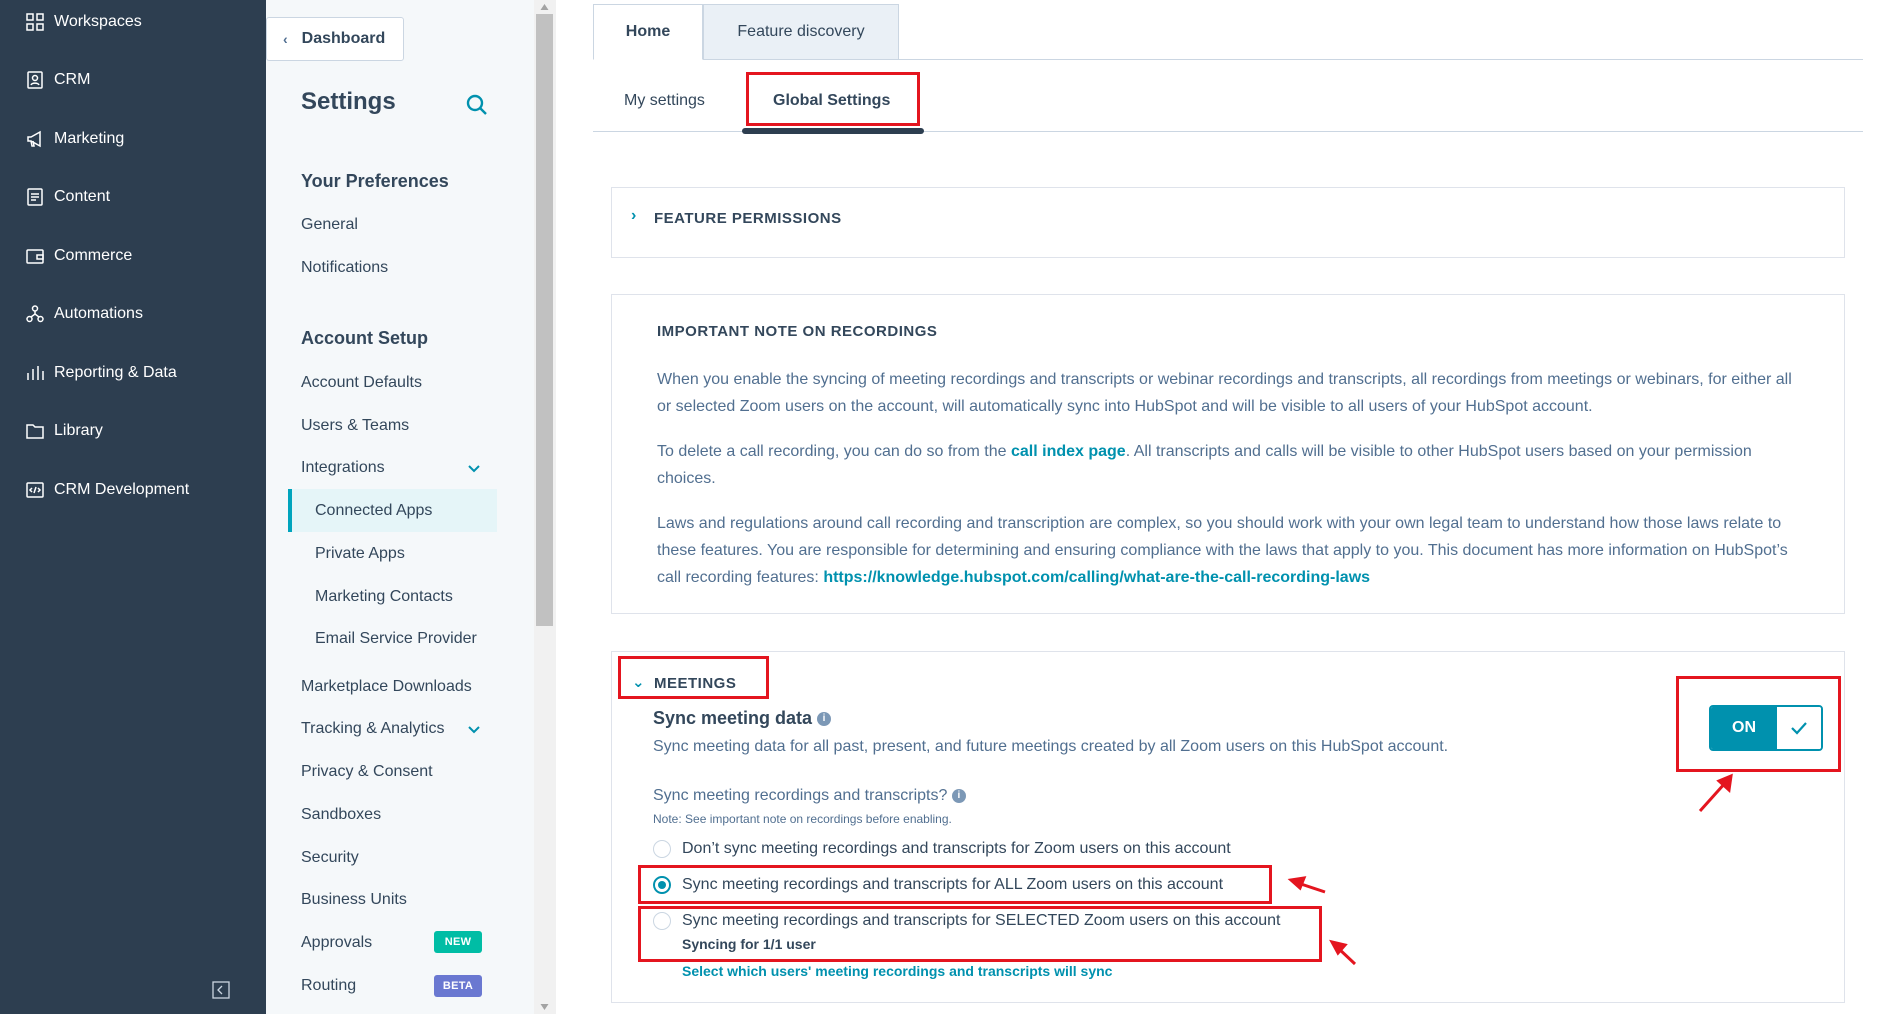  I want to click on radio-dont-sync, so click(662, 849).